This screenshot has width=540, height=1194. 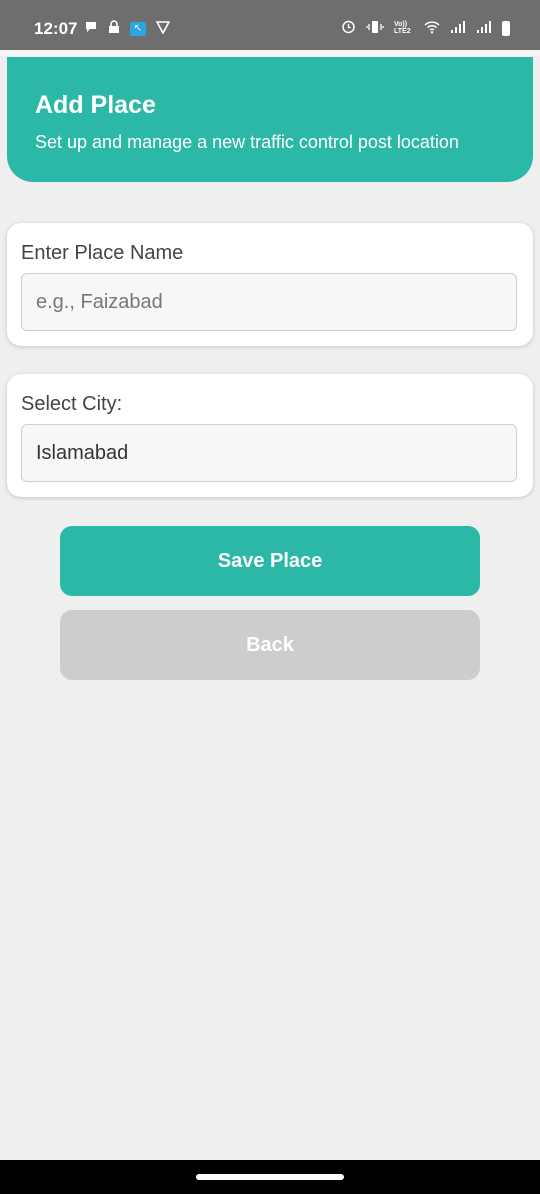 I want to click on app-icon: ↖, so click(x=138, y=28).